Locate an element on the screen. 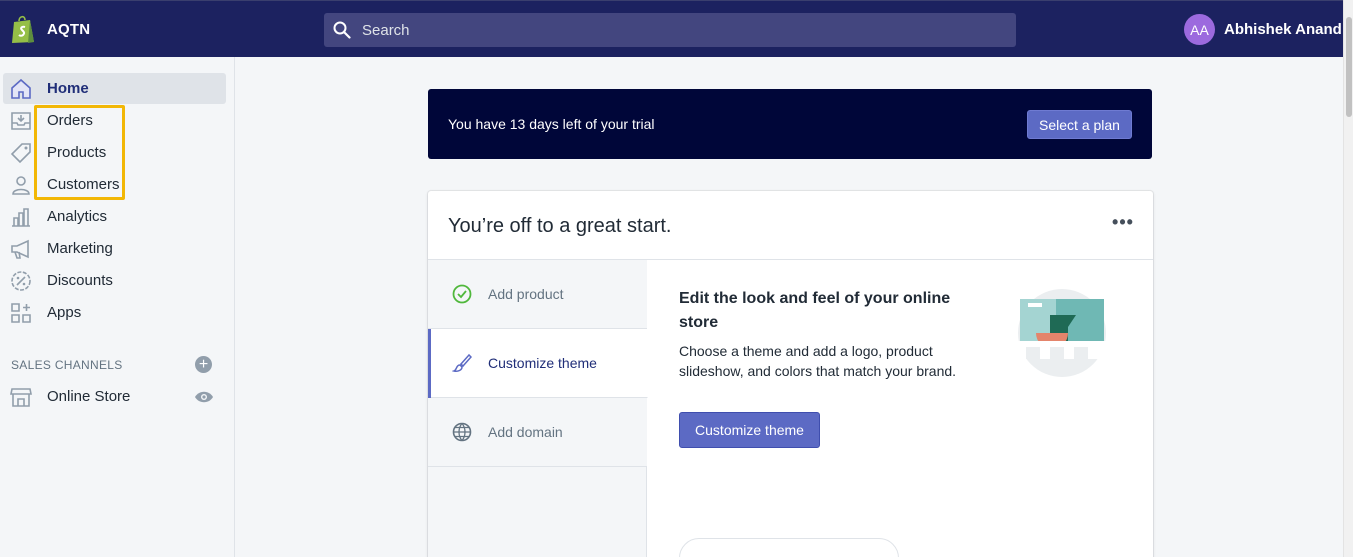  page-scrollbar is located at coordinates (1348, 278).